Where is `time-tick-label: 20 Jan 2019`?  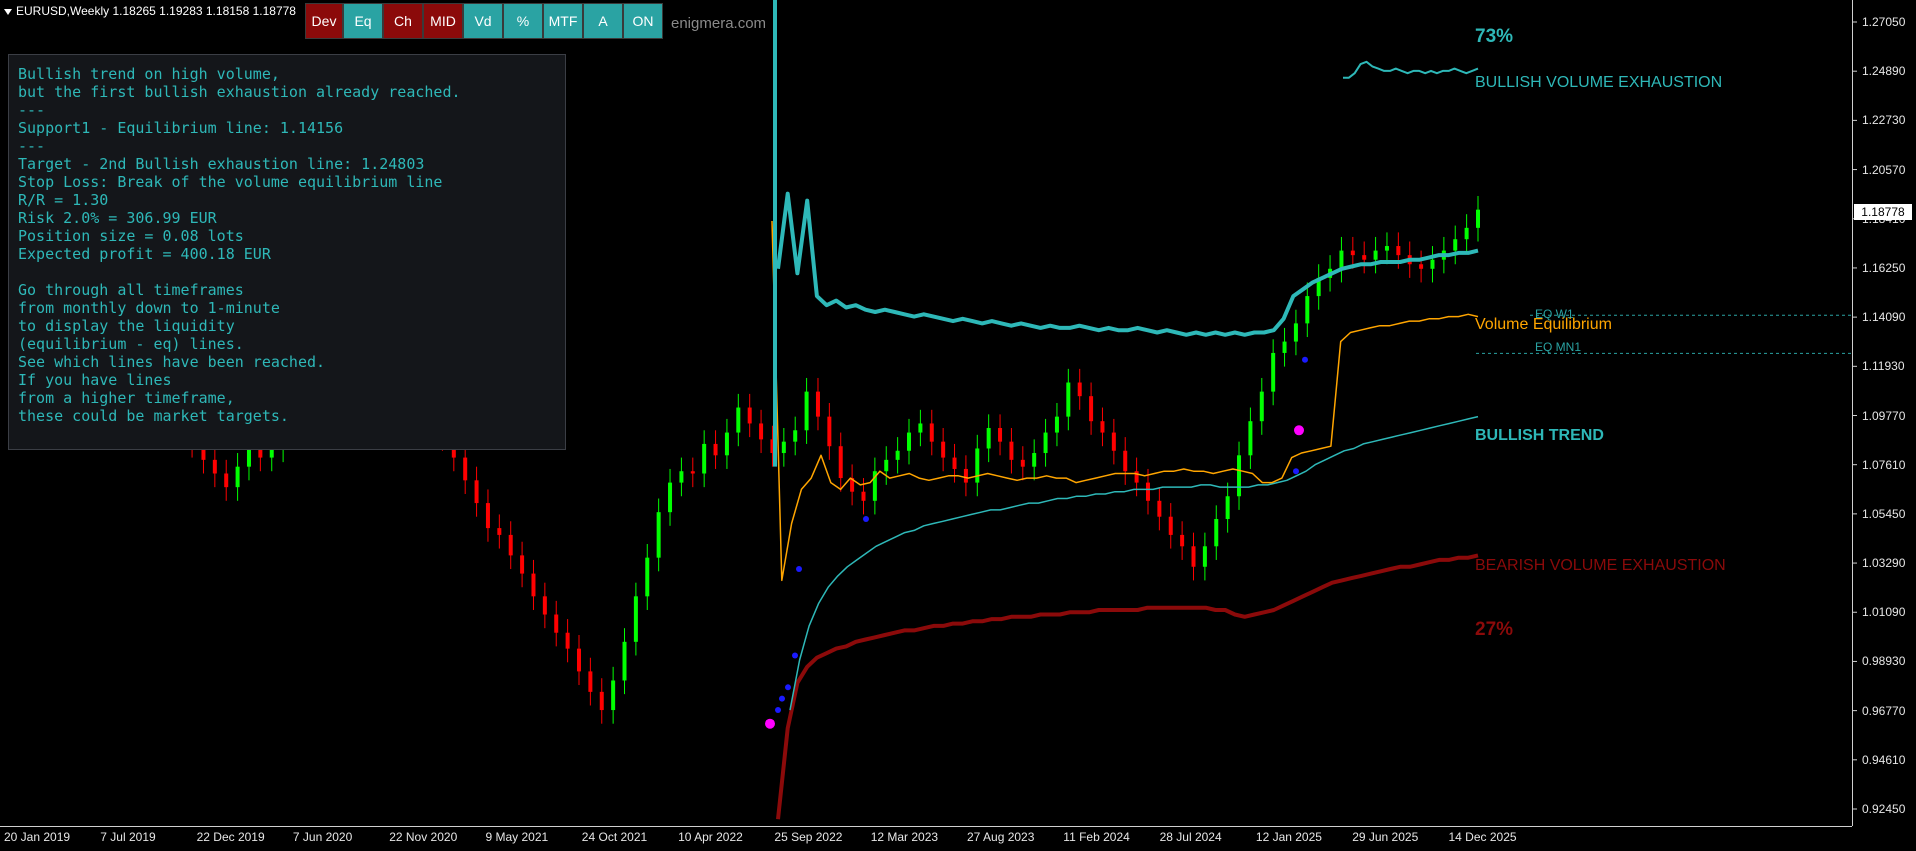
time-tick-label: 20 Jan 2019 is located at coordinates (37, 837).